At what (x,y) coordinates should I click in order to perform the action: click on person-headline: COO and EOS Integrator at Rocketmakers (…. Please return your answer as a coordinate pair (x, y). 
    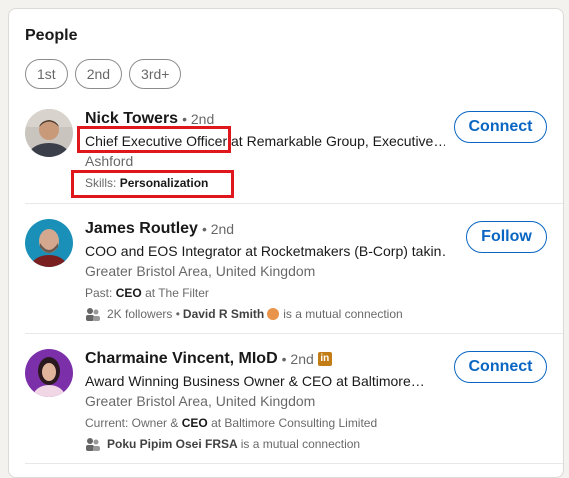
    Looking at the image, I should click on (265, 251).